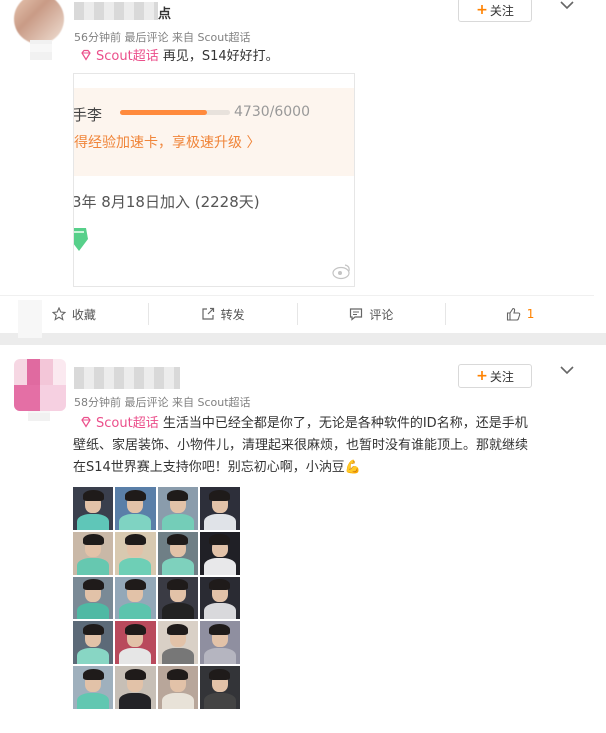  I want to click on avatar, so click(39, 22).